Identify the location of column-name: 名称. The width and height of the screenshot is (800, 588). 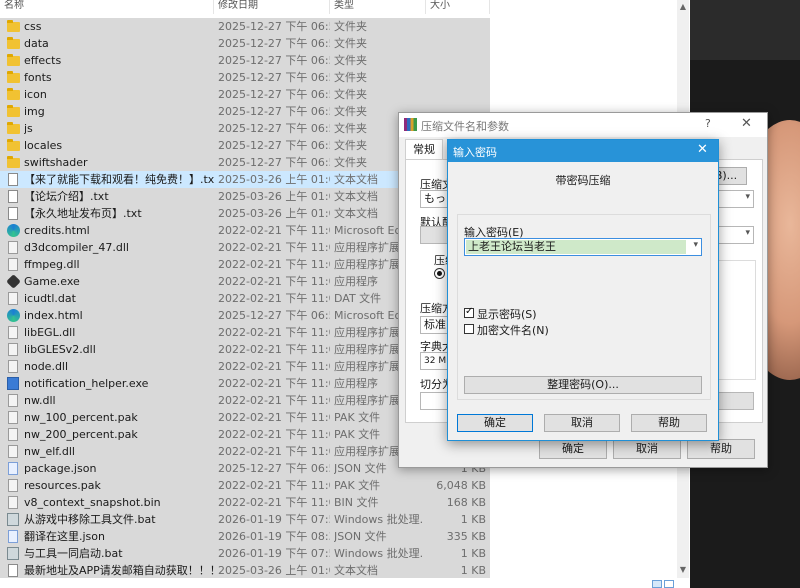
(107, 7).